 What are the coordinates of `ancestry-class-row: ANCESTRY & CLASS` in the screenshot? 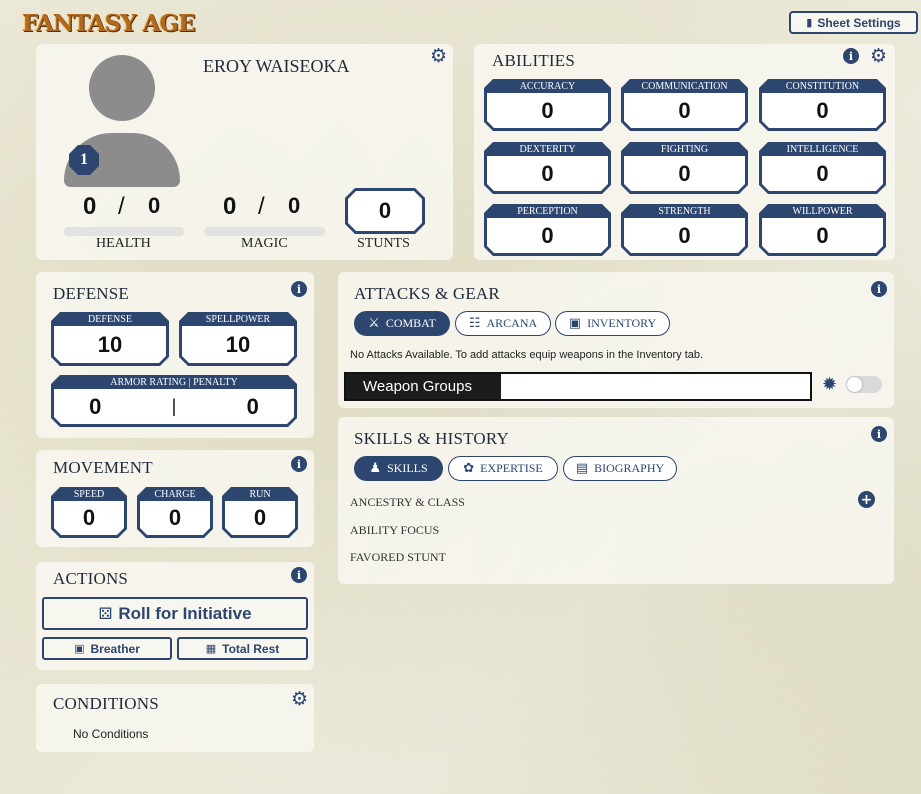 It's located at (407, 502).